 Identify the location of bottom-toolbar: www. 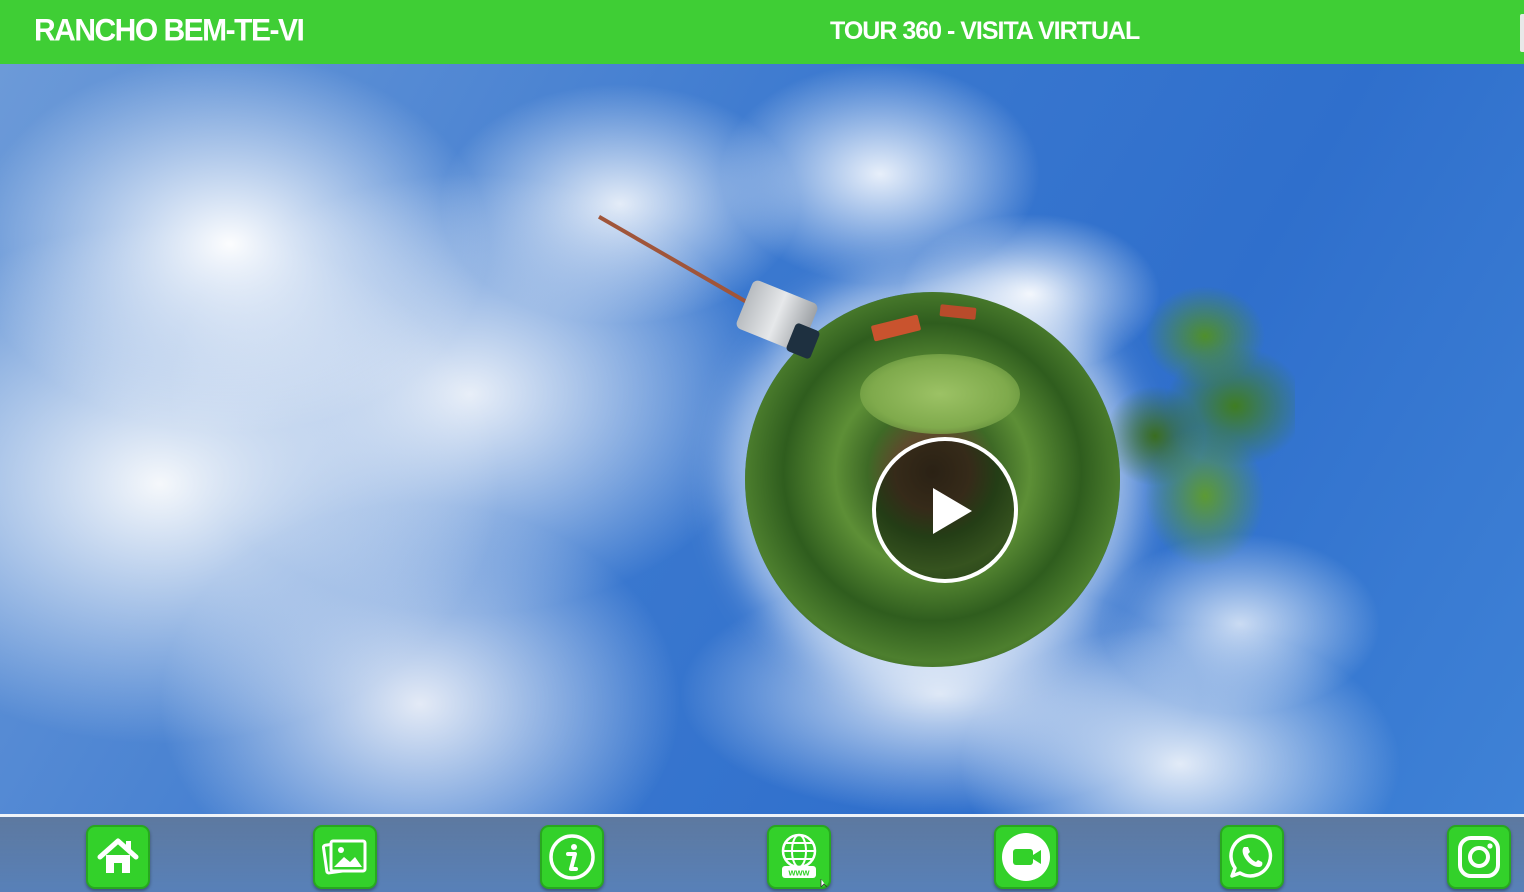
(762, 853).